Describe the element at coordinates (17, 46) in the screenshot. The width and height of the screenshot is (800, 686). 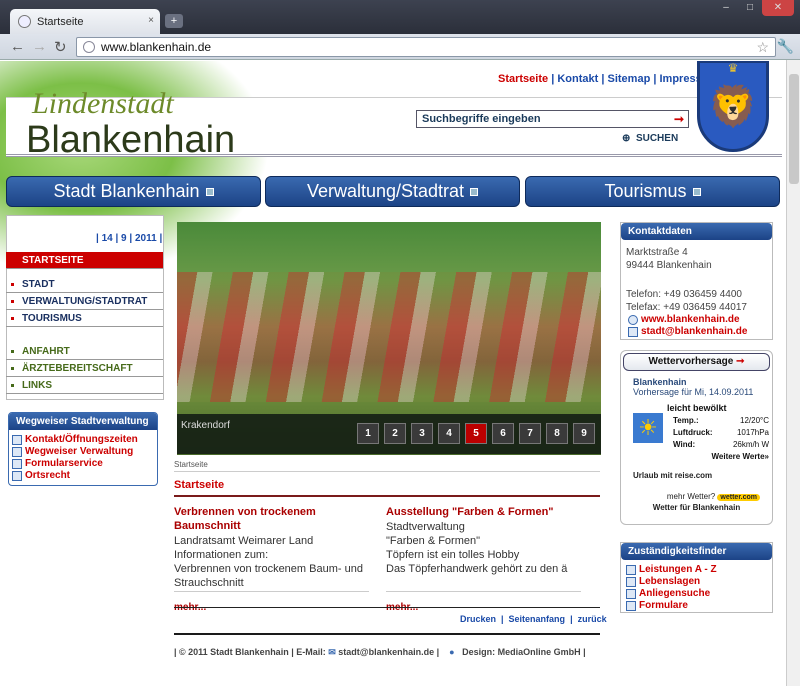
I see `back-arrow-icon: ←` at that location.